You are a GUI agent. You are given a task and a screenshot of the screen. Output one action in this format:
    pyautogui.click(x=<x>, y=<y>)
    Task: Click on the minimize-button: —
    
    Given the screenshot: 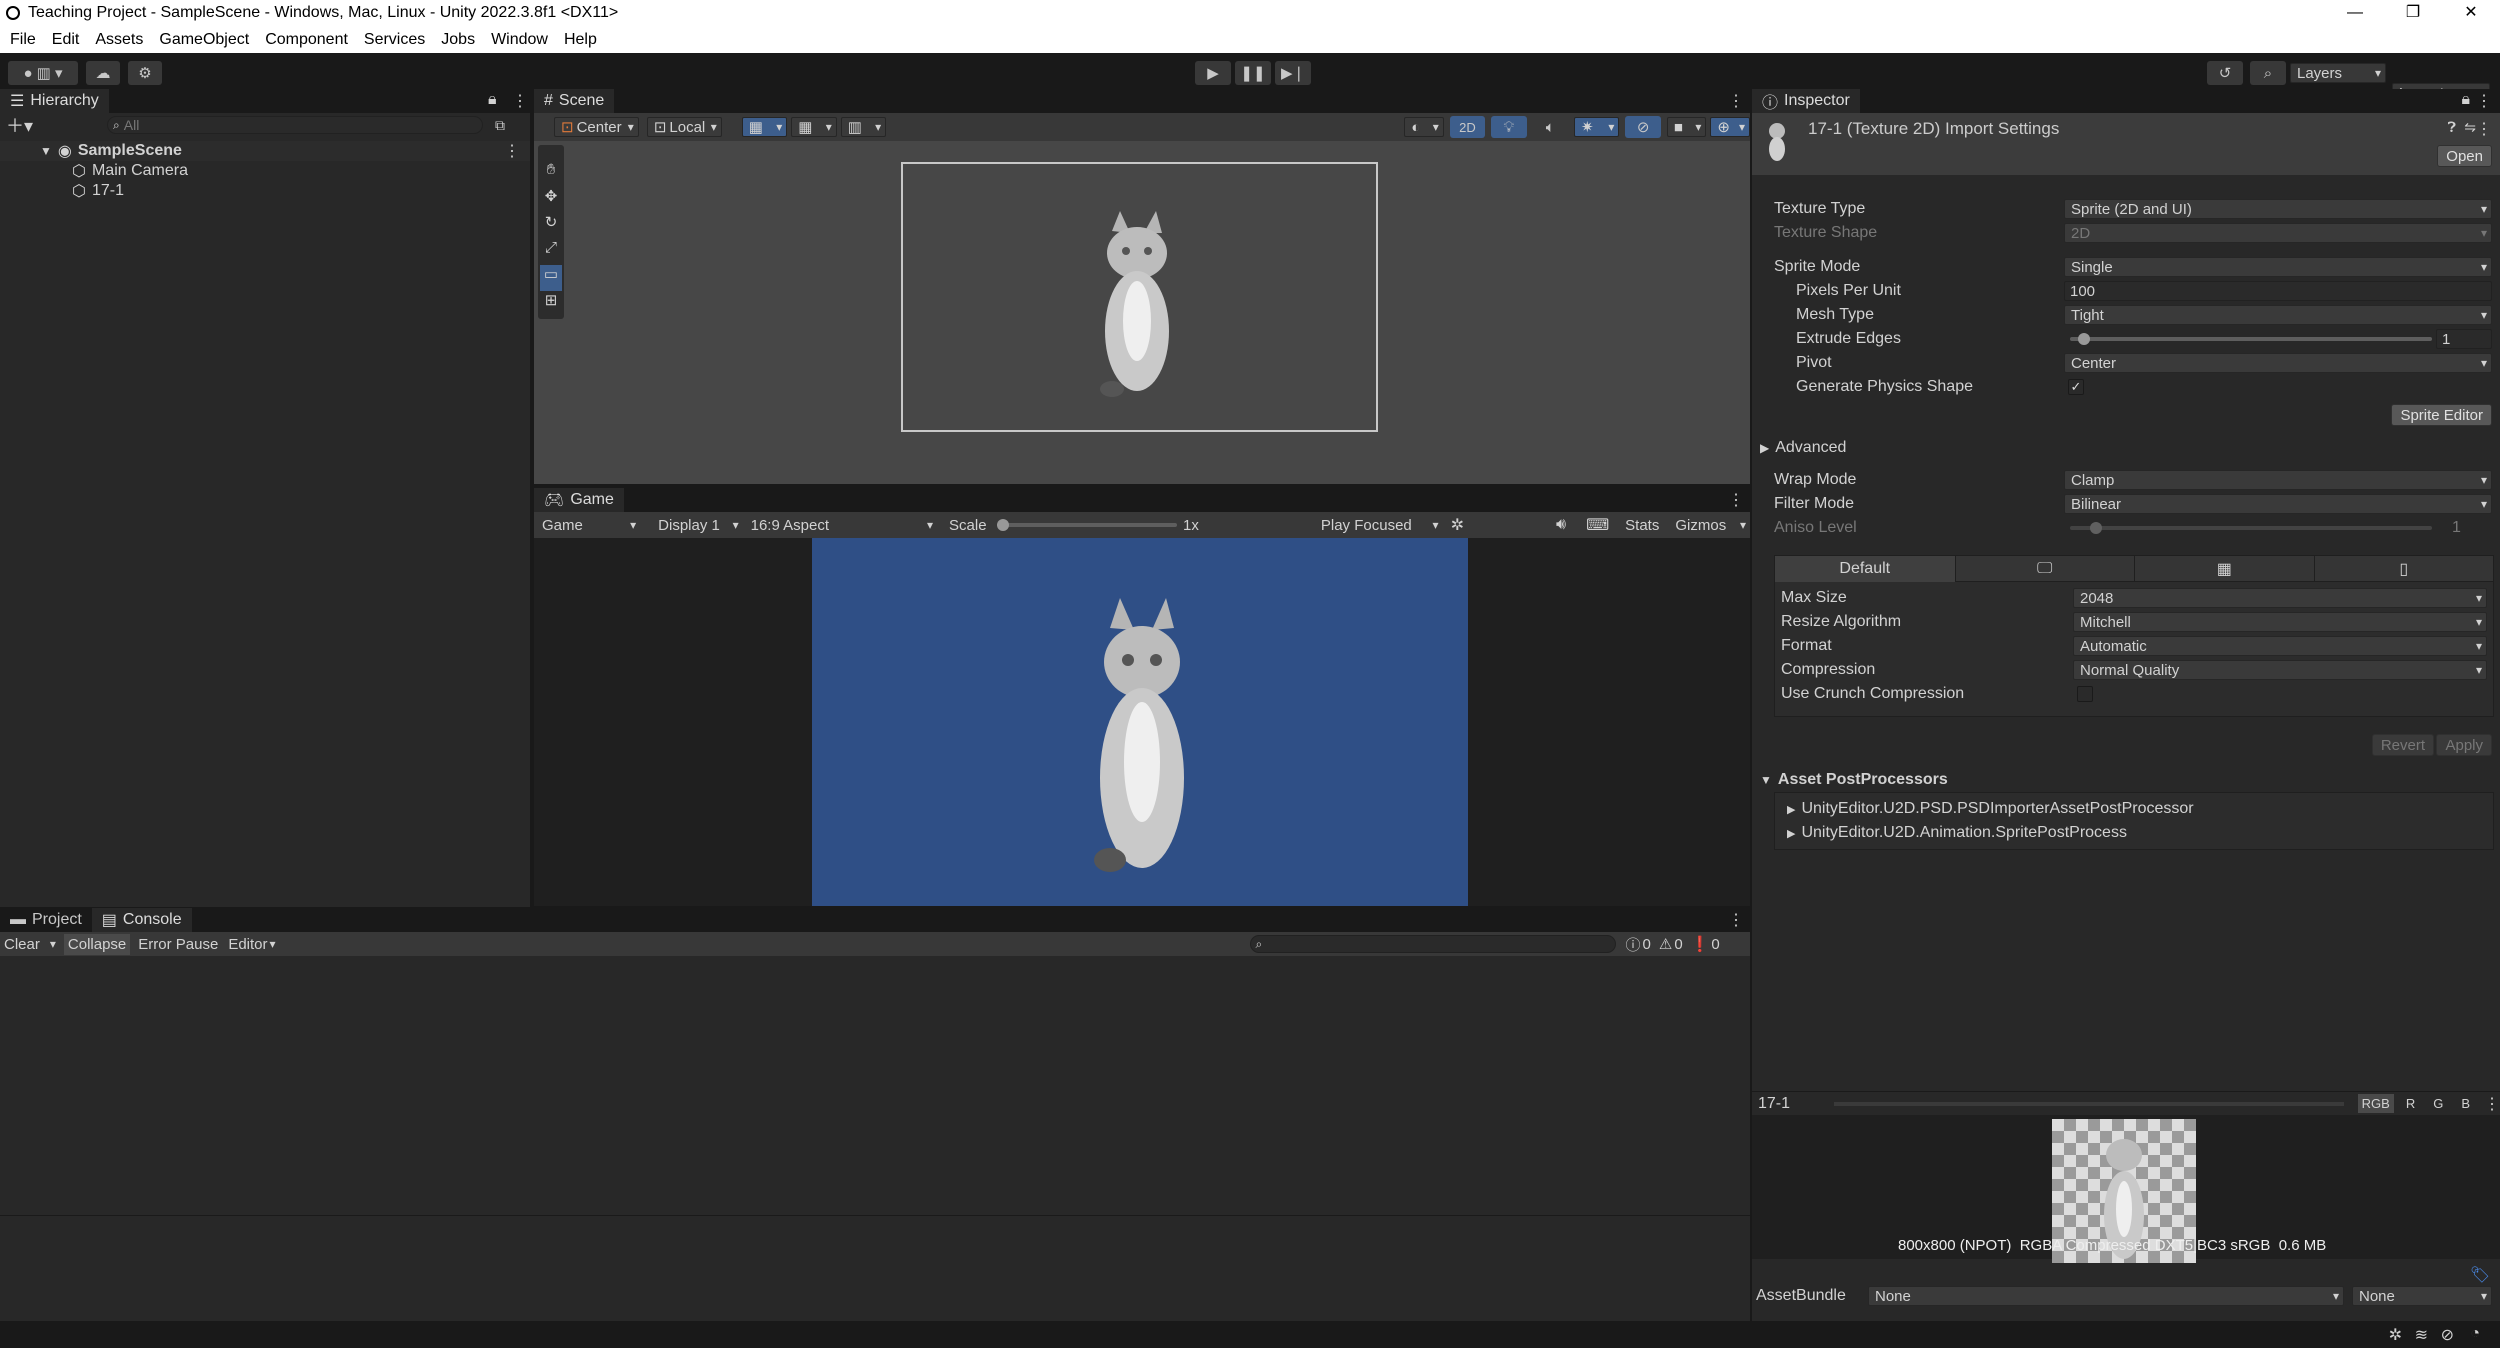 What is the action you would take?
    pyautogui.click(x=2355, y=13)
    